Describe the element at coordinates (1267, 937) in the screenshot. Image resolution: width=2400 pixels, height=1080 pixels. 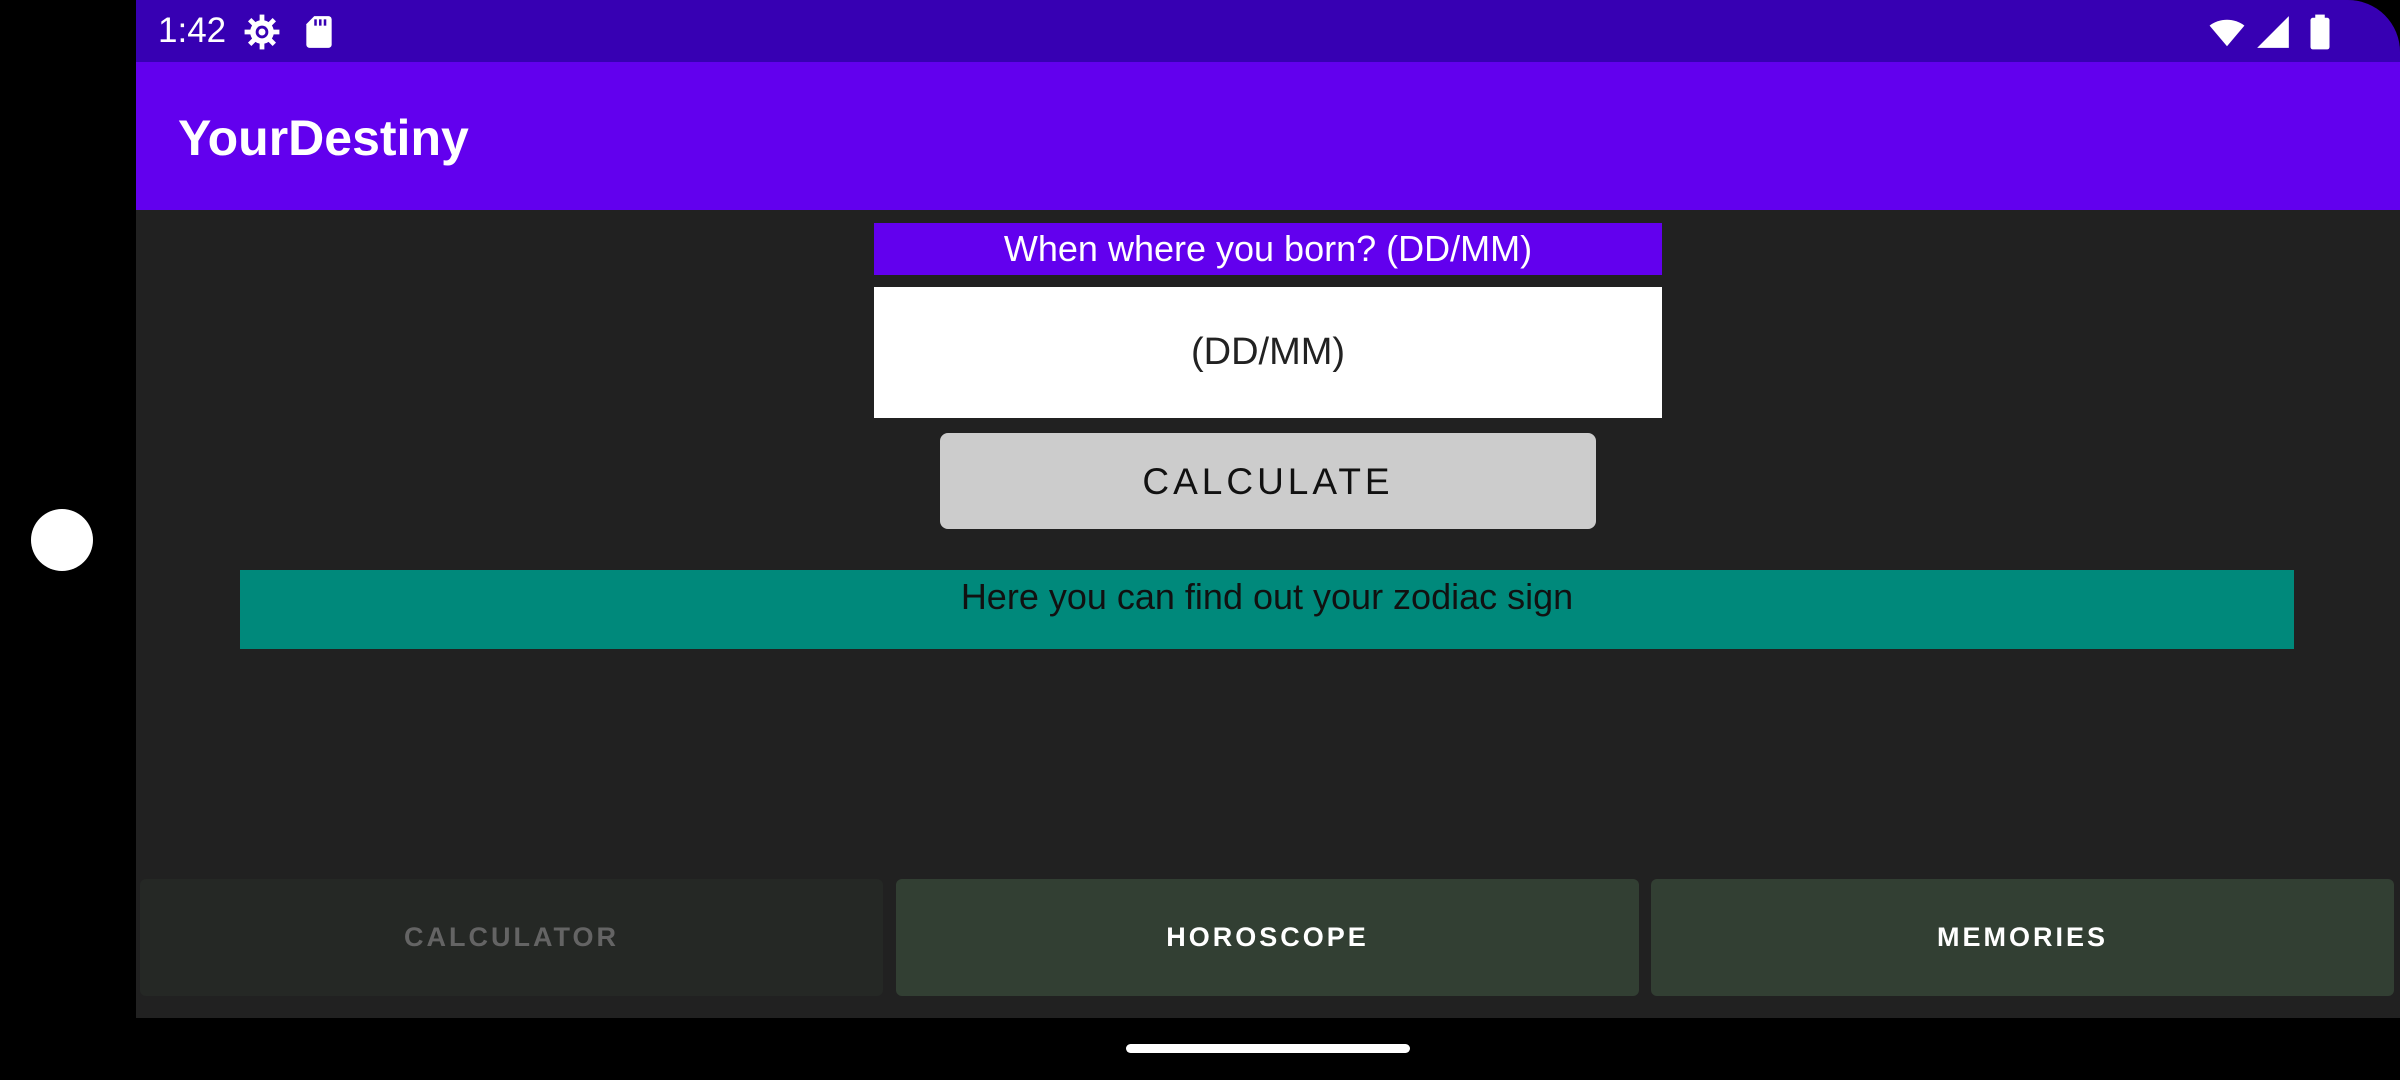
I see `tab-horoscope: HOROSCOPE` at that location.